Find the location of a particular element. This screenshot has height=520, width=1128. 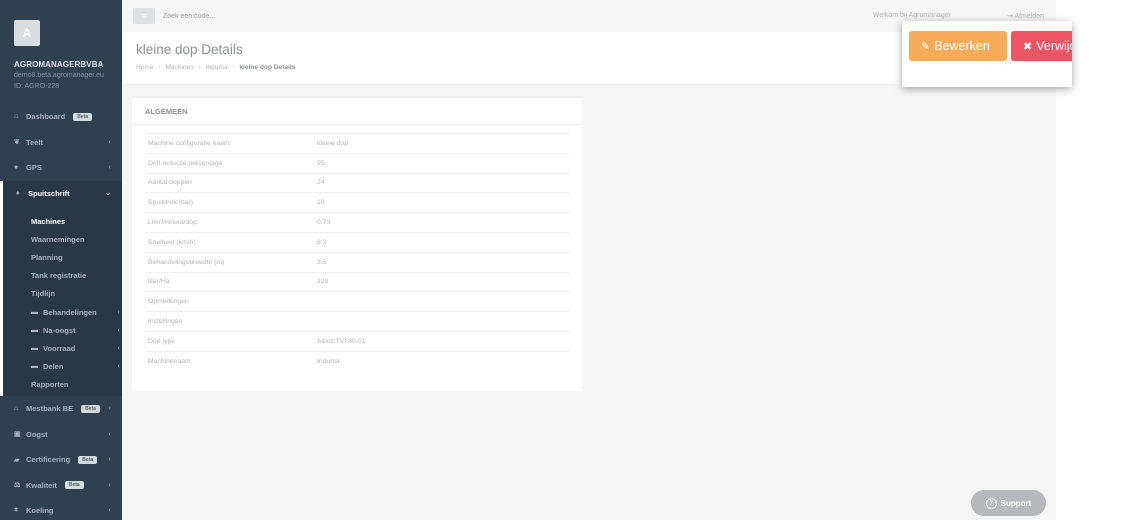

sidebar-item-label: GPS is located at coordinates (34, 168).